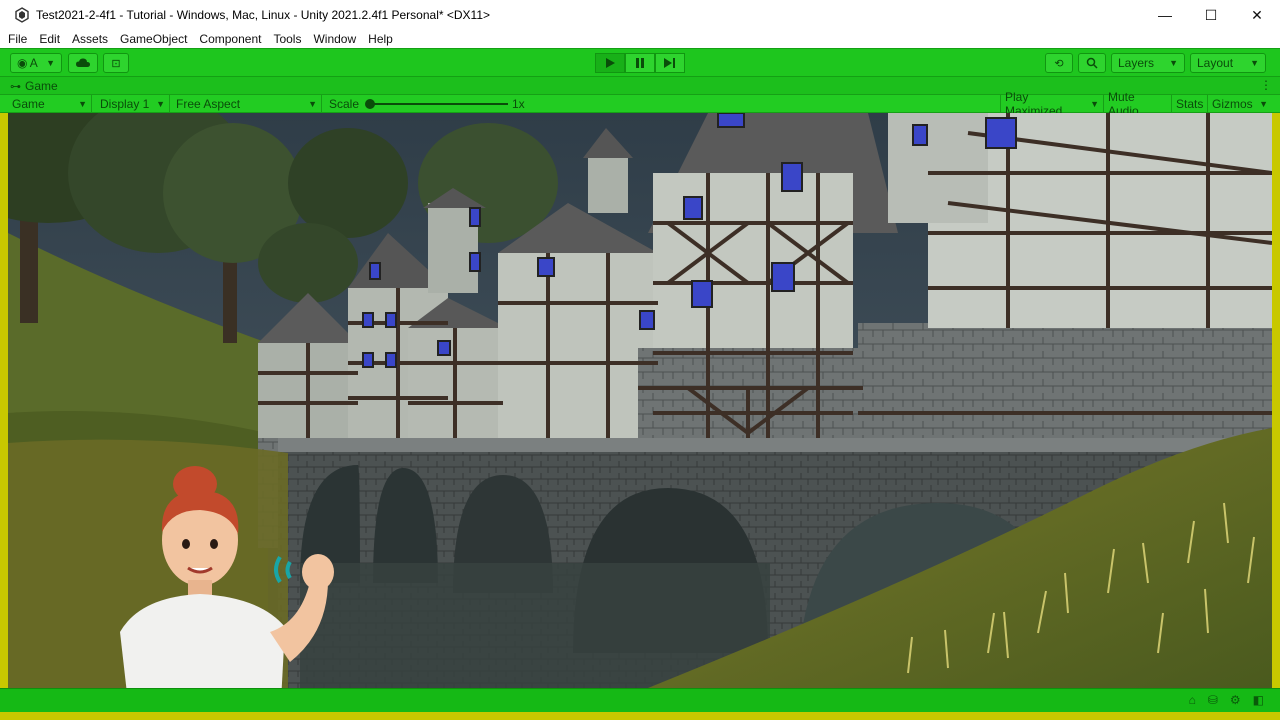 This screenshot has width=1280, height=720. What do you see at coordinates (15, 86) in the screenshot?
I see `gamepad-icon: ⊶` at bounding box center [15, 86].